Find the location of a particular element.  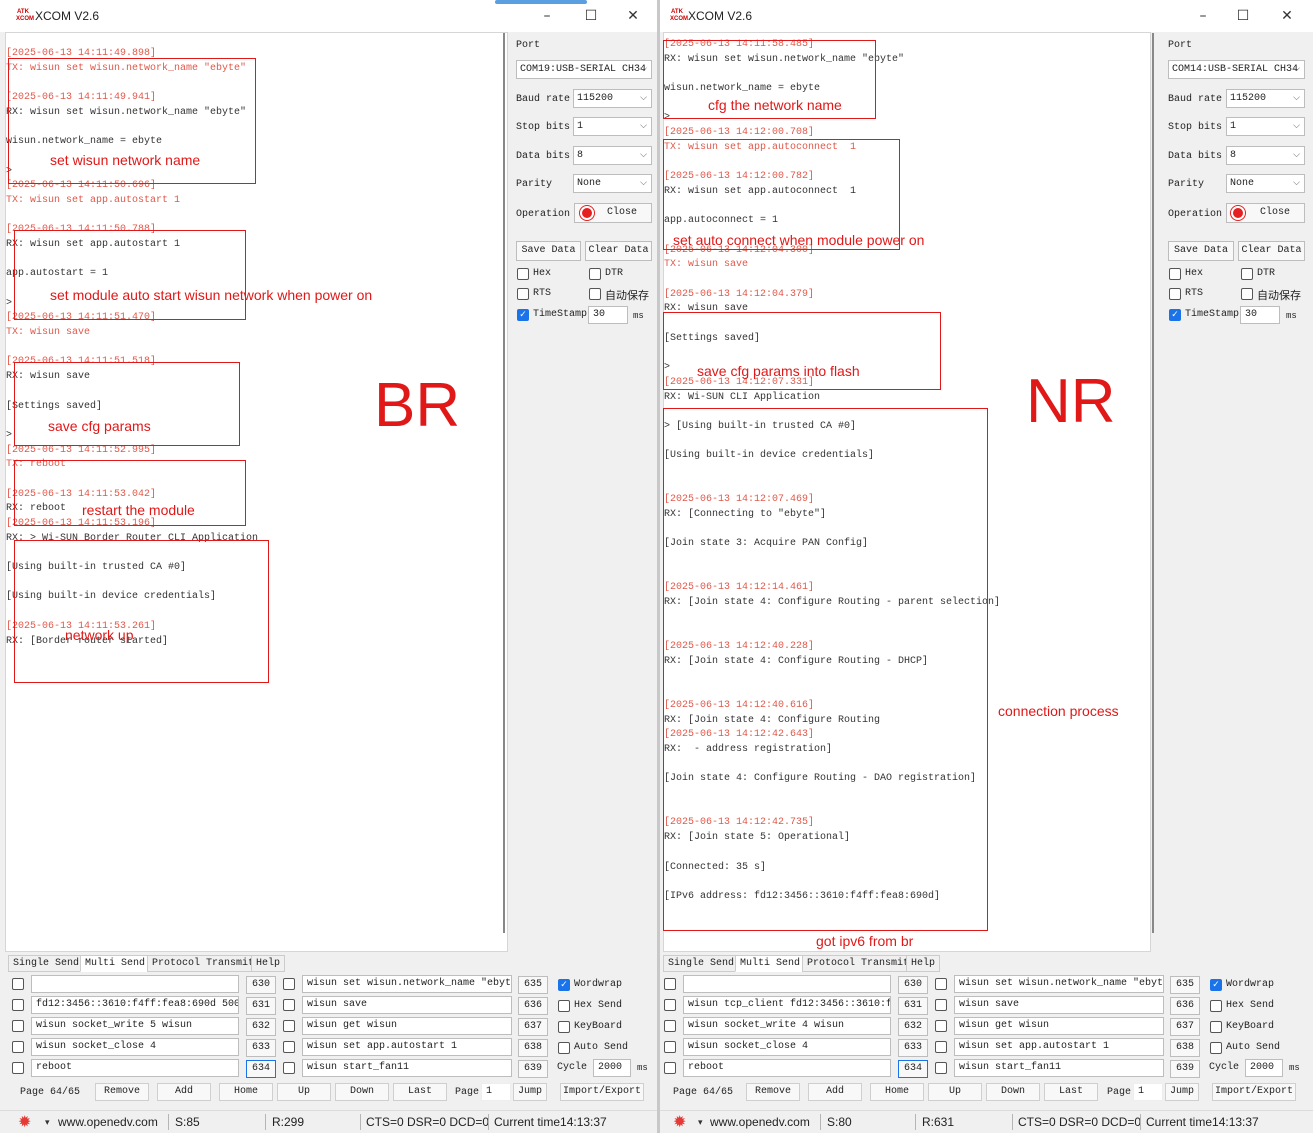

chevron-down-icon: ▾ is located at coordinates (47, 1122).